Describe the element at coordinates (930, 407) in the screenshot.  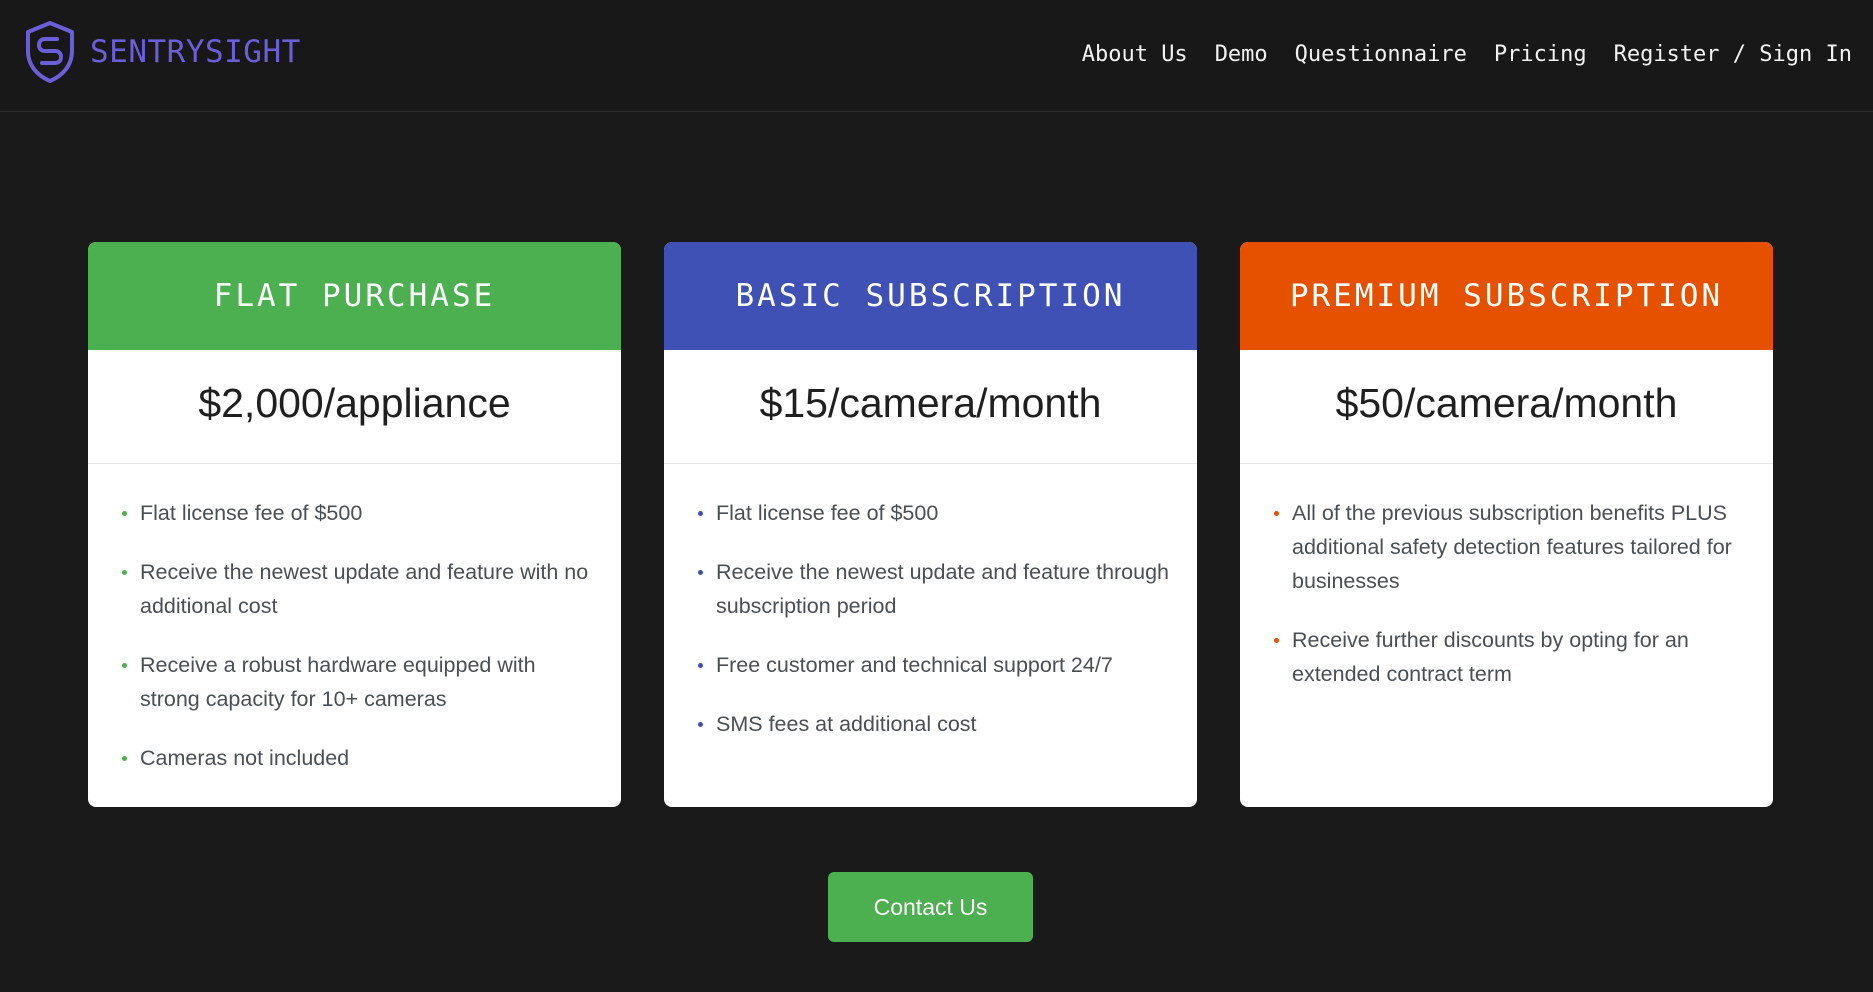
I see `plan-price: $15/camera/month` at that location.